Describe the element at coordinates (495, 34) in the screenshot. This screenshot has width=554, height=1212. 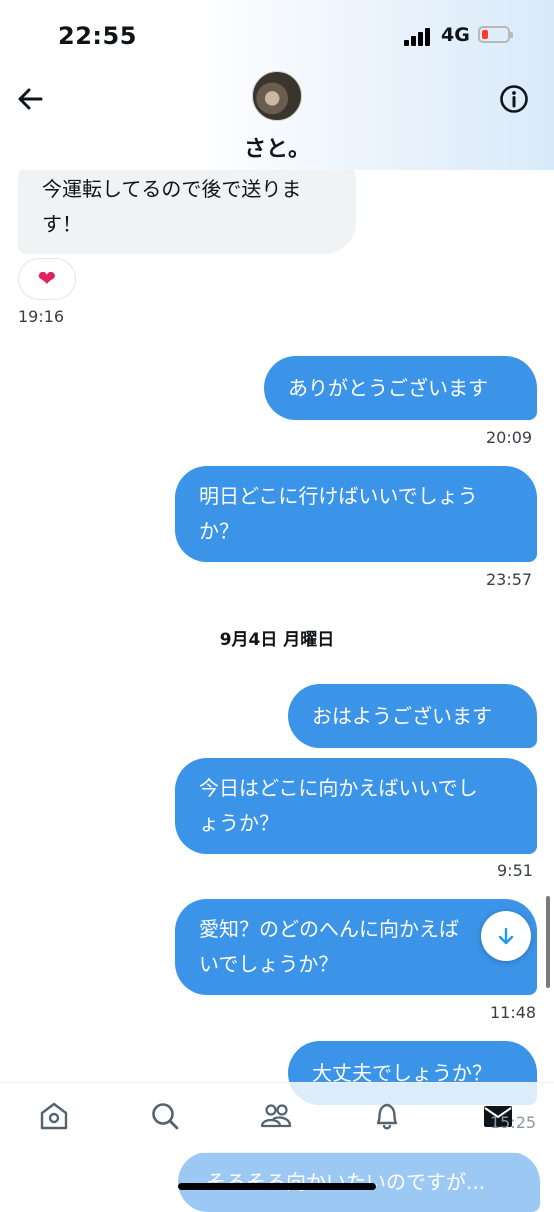
I see `battery-icon` at that location.